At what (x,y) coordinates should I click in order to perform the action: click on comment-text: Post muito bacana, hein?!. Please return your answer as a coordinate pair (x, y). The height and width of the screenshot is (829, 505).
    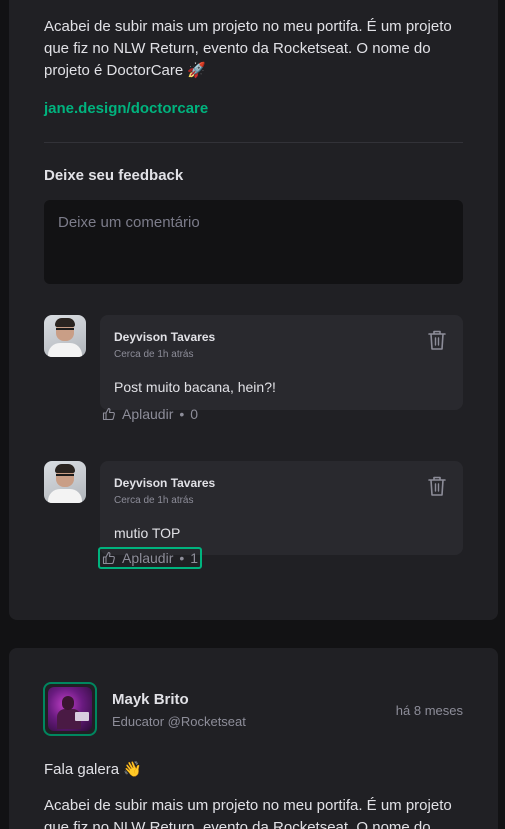
    Looking at the image, I should click on (195, 387).